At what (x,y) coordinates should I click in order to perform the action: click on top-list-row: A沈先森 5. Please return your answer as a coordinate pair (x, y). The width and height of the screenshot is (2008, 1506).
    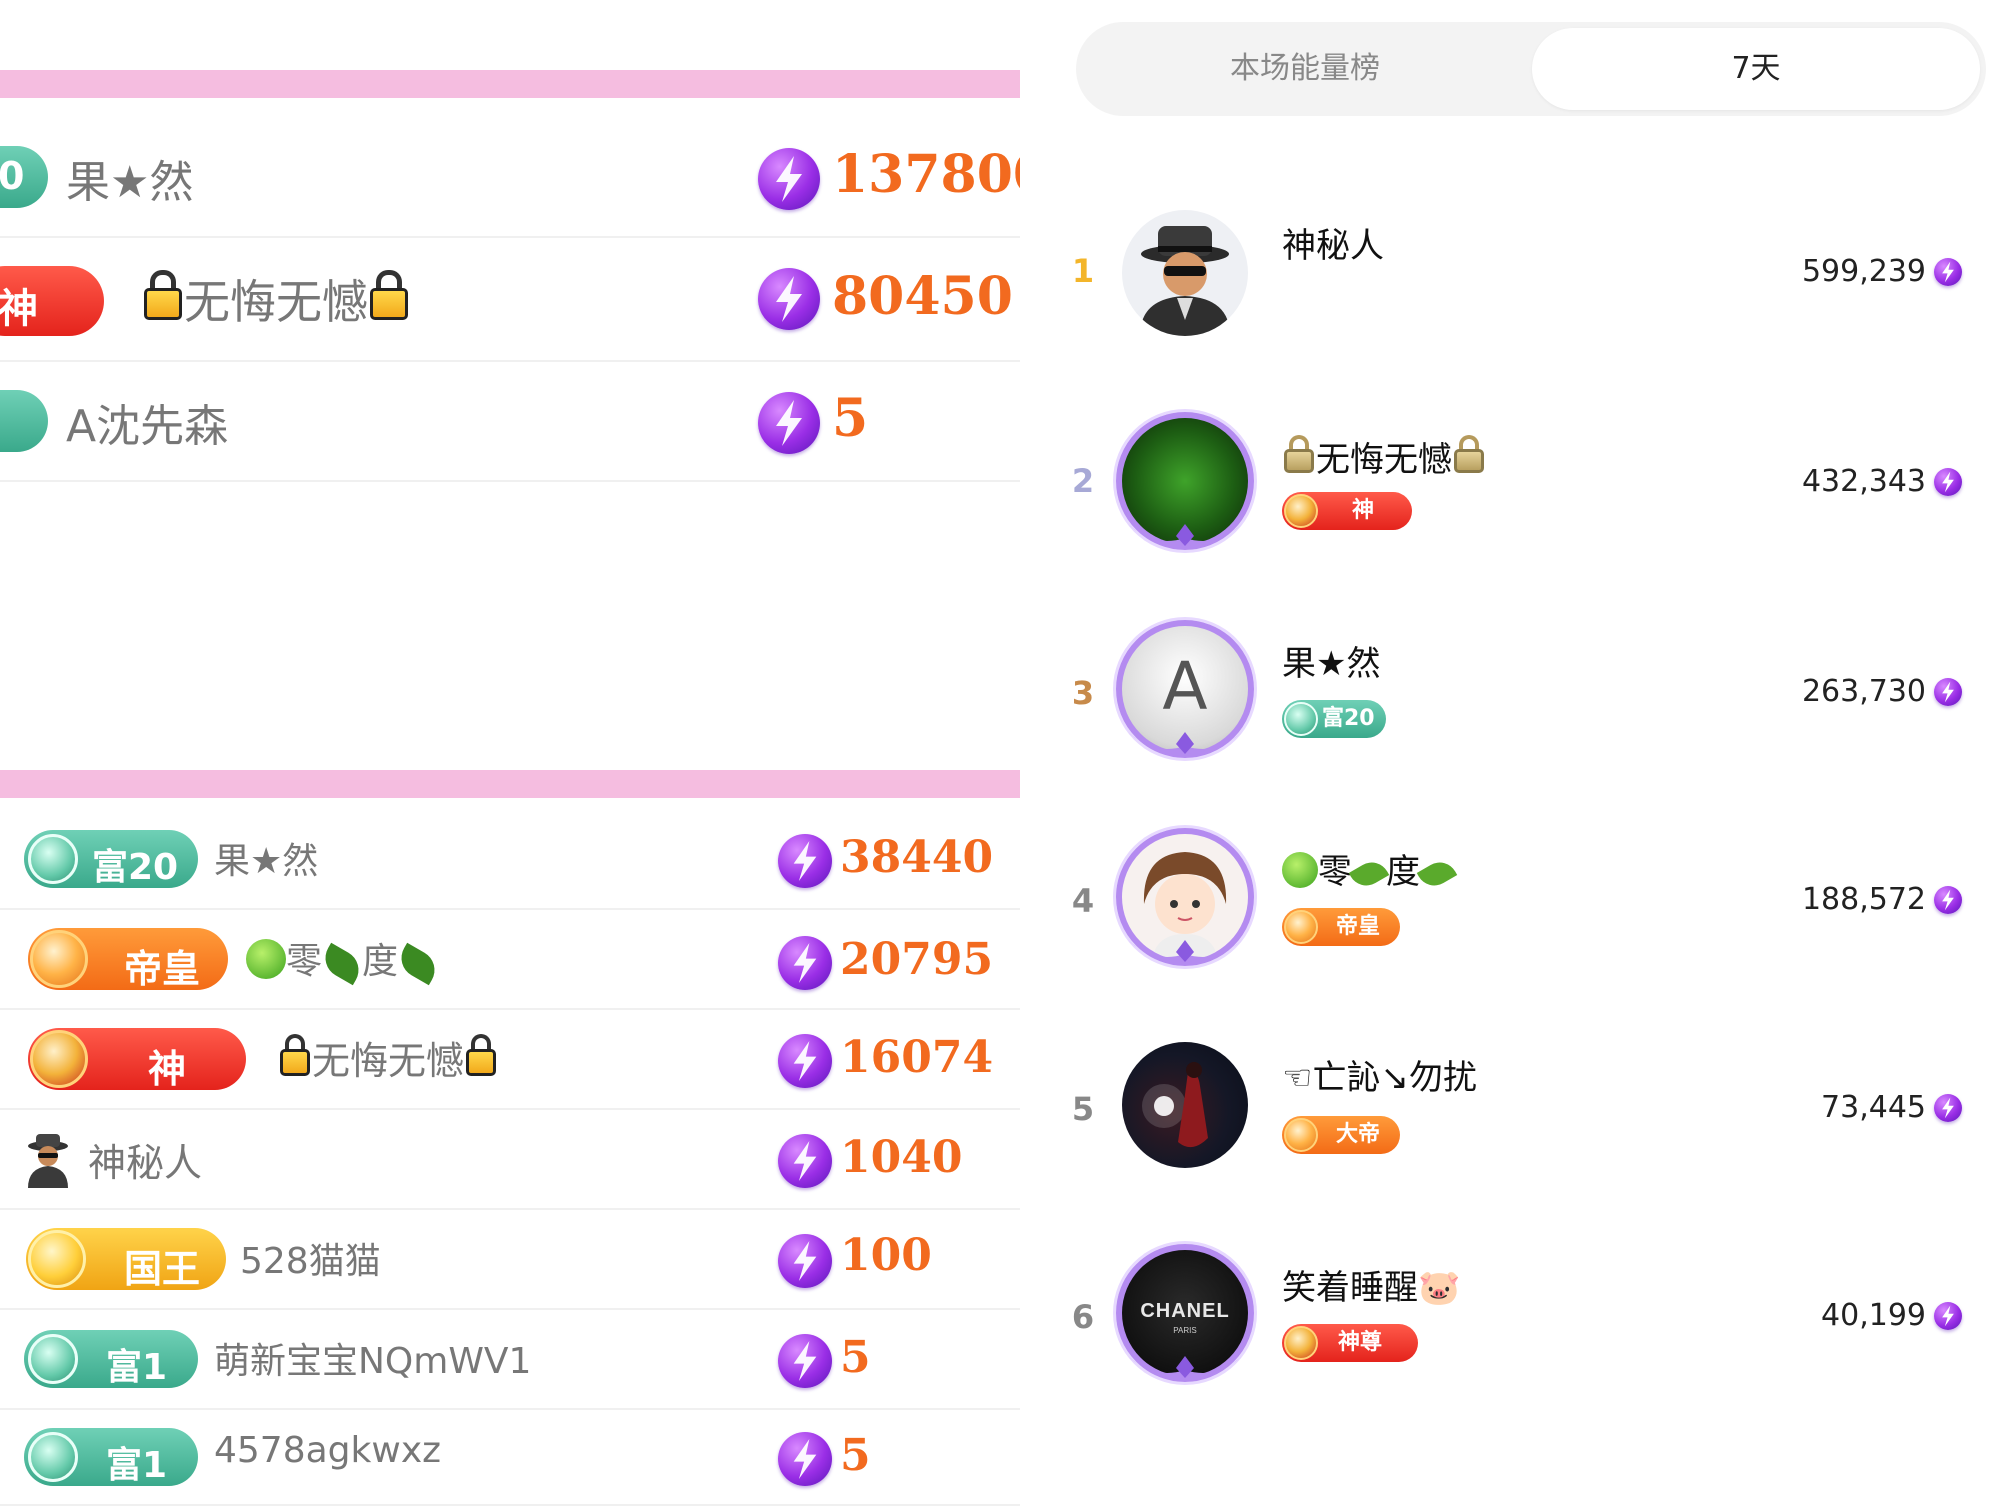
    Looking at the image, I should click on (510, 423).